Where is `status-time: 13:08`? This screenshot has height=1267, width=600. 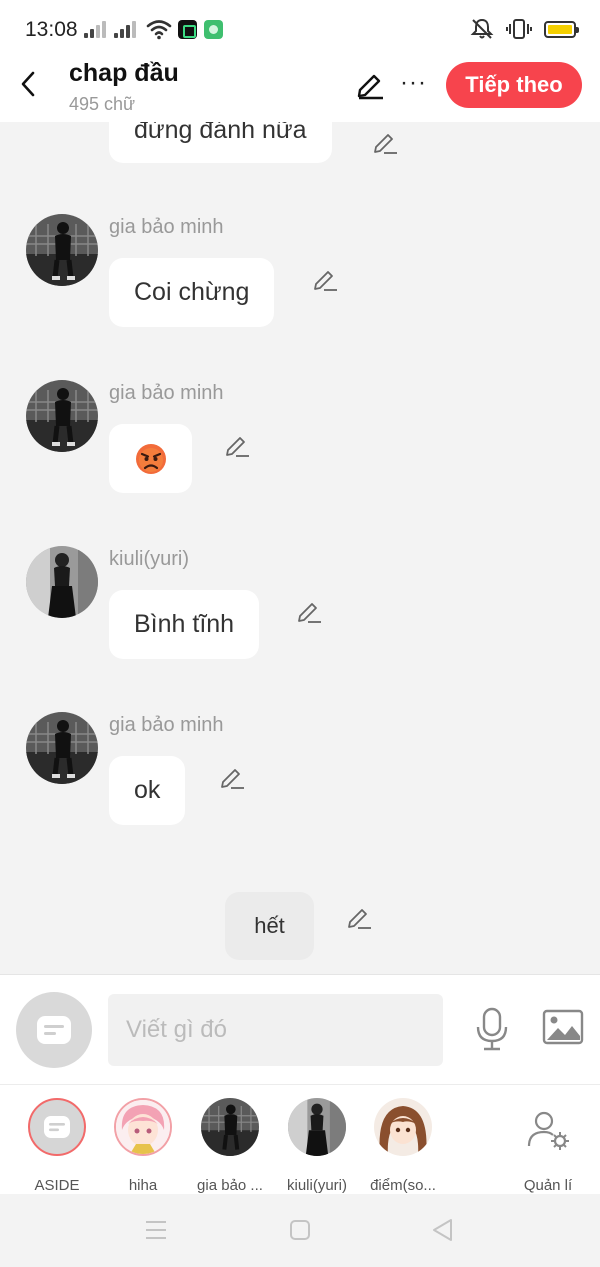
status-time: 13:08 is located at coordinates (51, 29).